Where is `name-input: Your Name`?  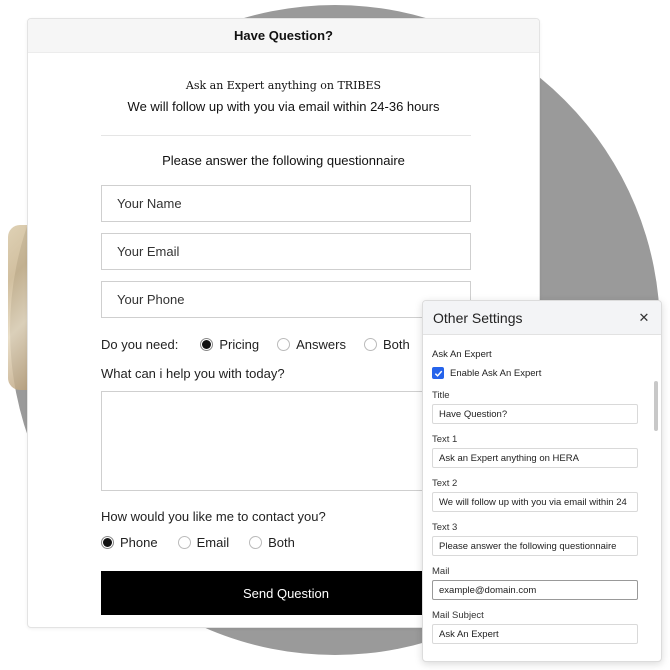
name-input: Your Name is located at coordinates (286, 203).